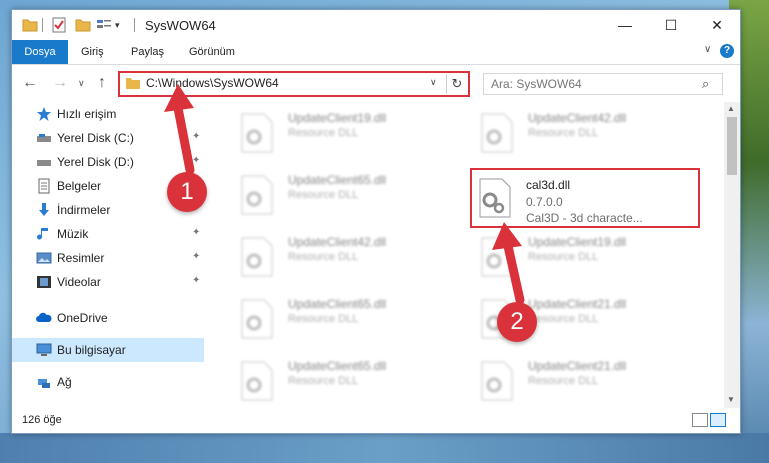  I want to click on step-1-badge: 1, so click(187, 192).